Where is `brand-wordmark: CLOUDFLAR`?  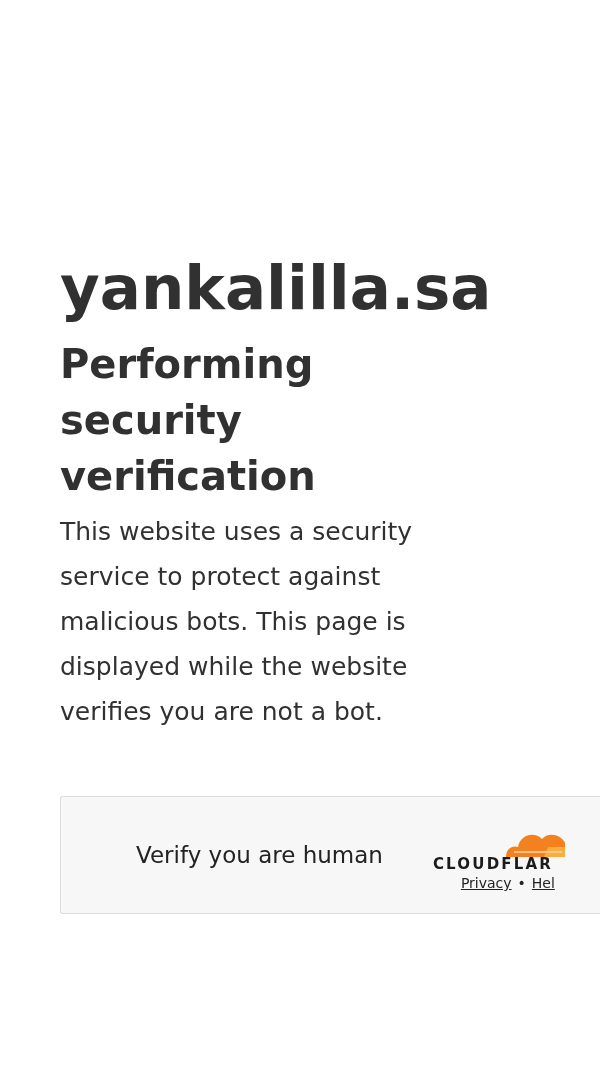
brand-wordmark: CLOUDFLAR is located at coordinates (493, 864).